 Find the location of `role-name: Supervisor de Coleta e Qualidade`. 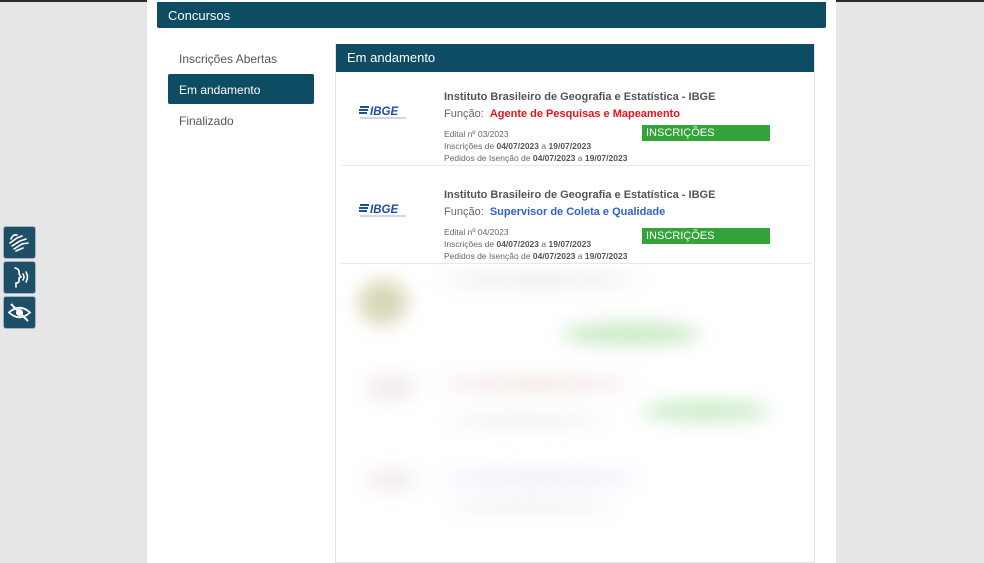

role-name: Supervisor de Coleta e Qualidade is located at coordinates (577, 212).